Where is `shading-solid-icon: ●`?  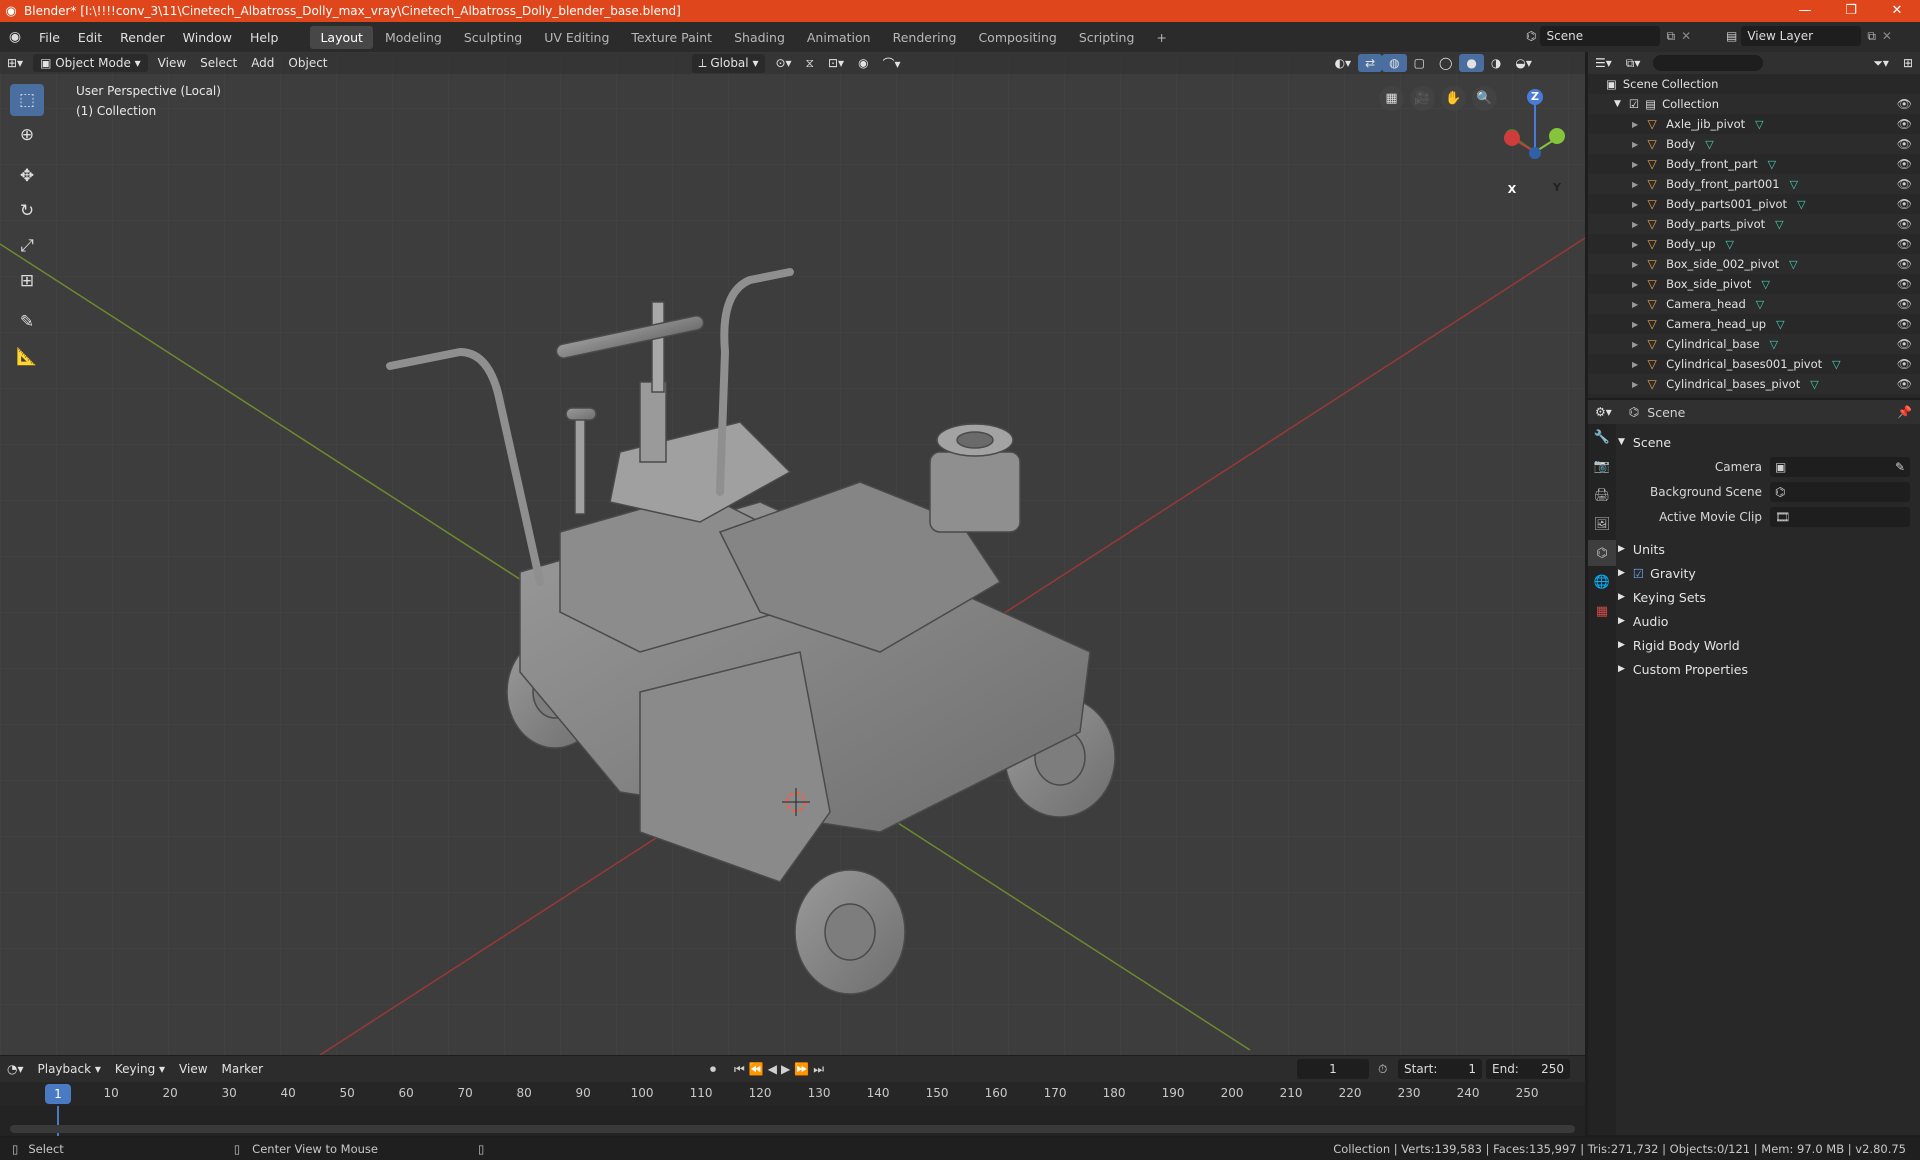
shading-solid-icon: ● is located at coordinates (1471, 63).